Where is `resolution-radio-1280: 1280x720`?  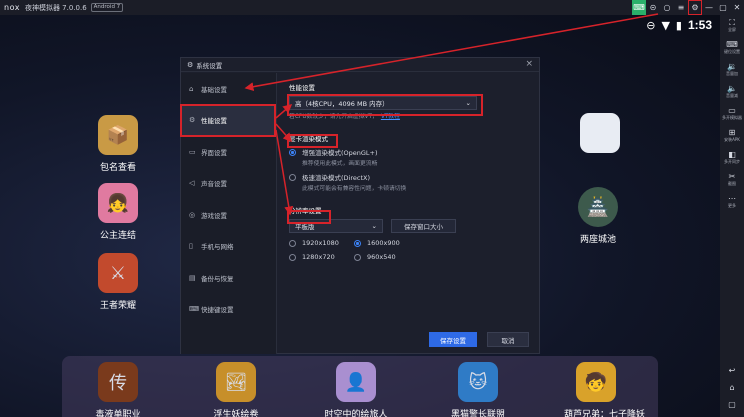 resolution-radio-1280: 1280x720 is located at coordinates (321, 257).